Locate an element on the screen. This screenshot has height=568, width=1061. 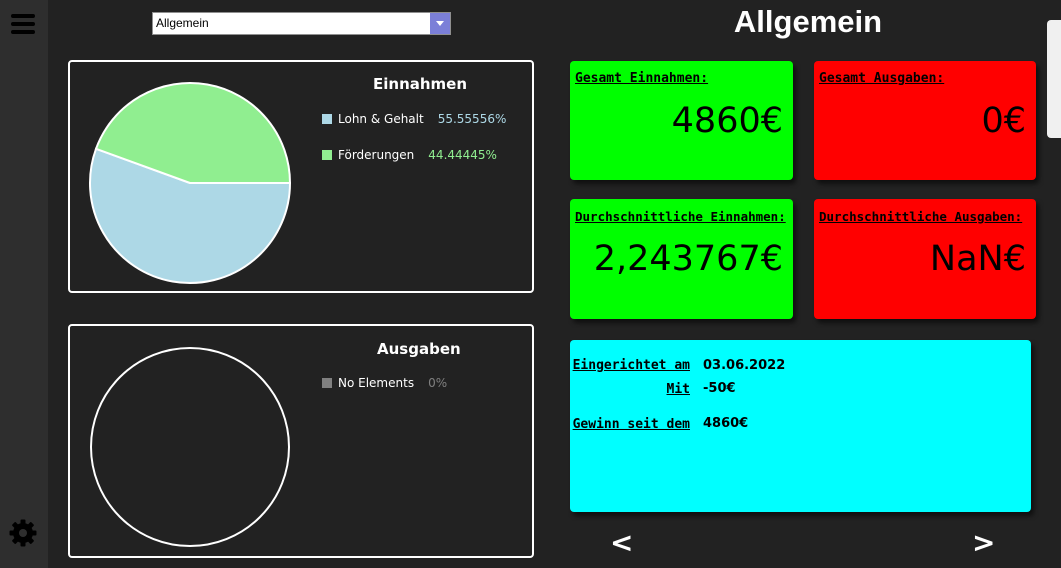
hamburger-icon is located at coordinates (23, 24).